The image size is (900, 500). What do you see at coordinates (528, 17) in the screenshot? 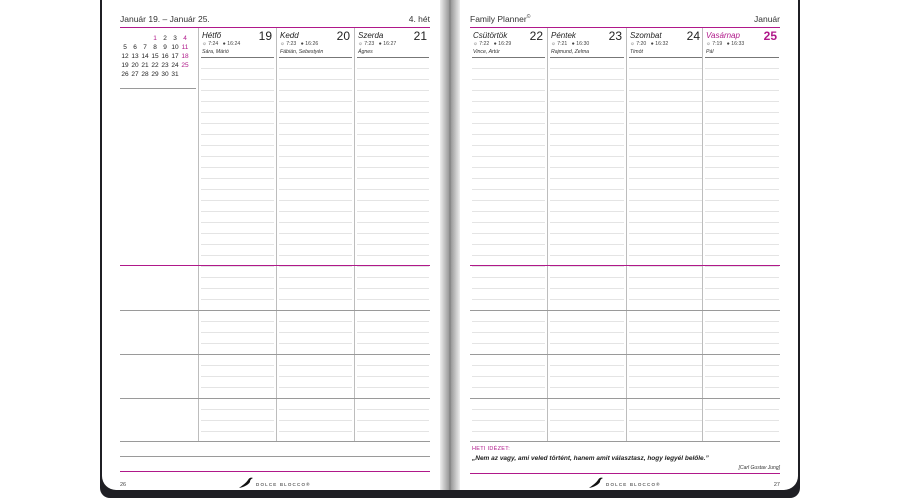
I see `copyright-mark: ©` at bounding box center [528, 17].